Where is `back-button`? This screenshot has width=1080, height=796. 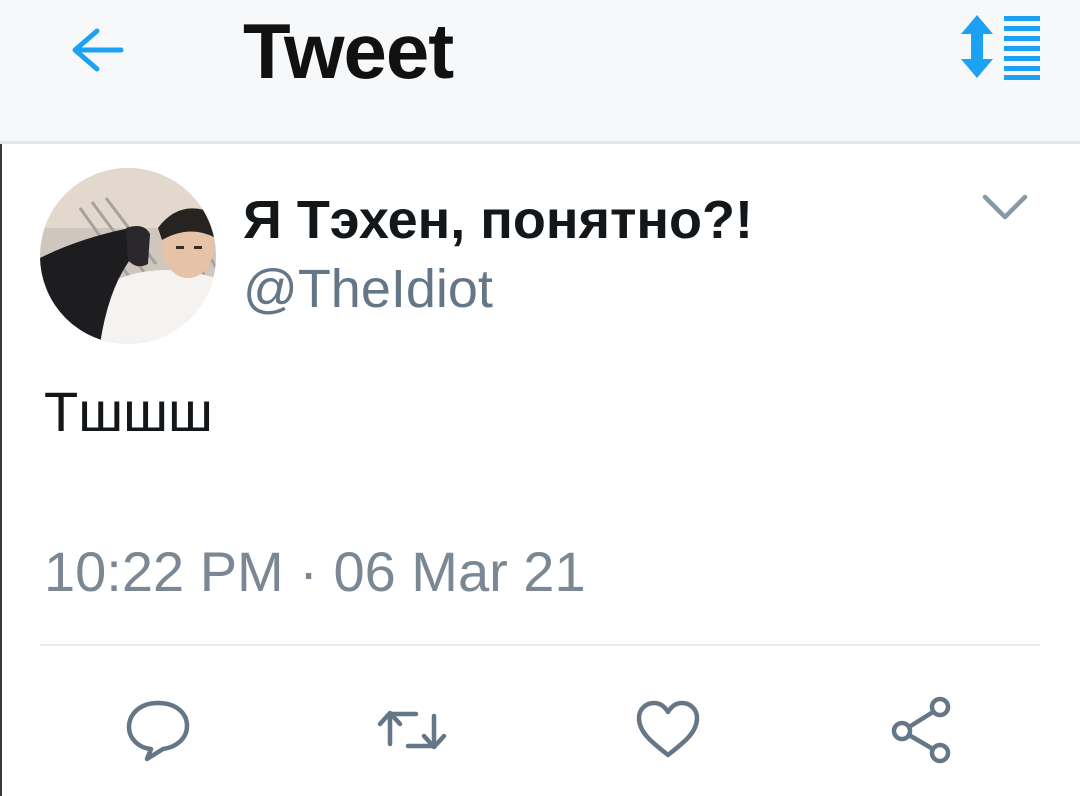
back-button is located at coordinates (97, 50).